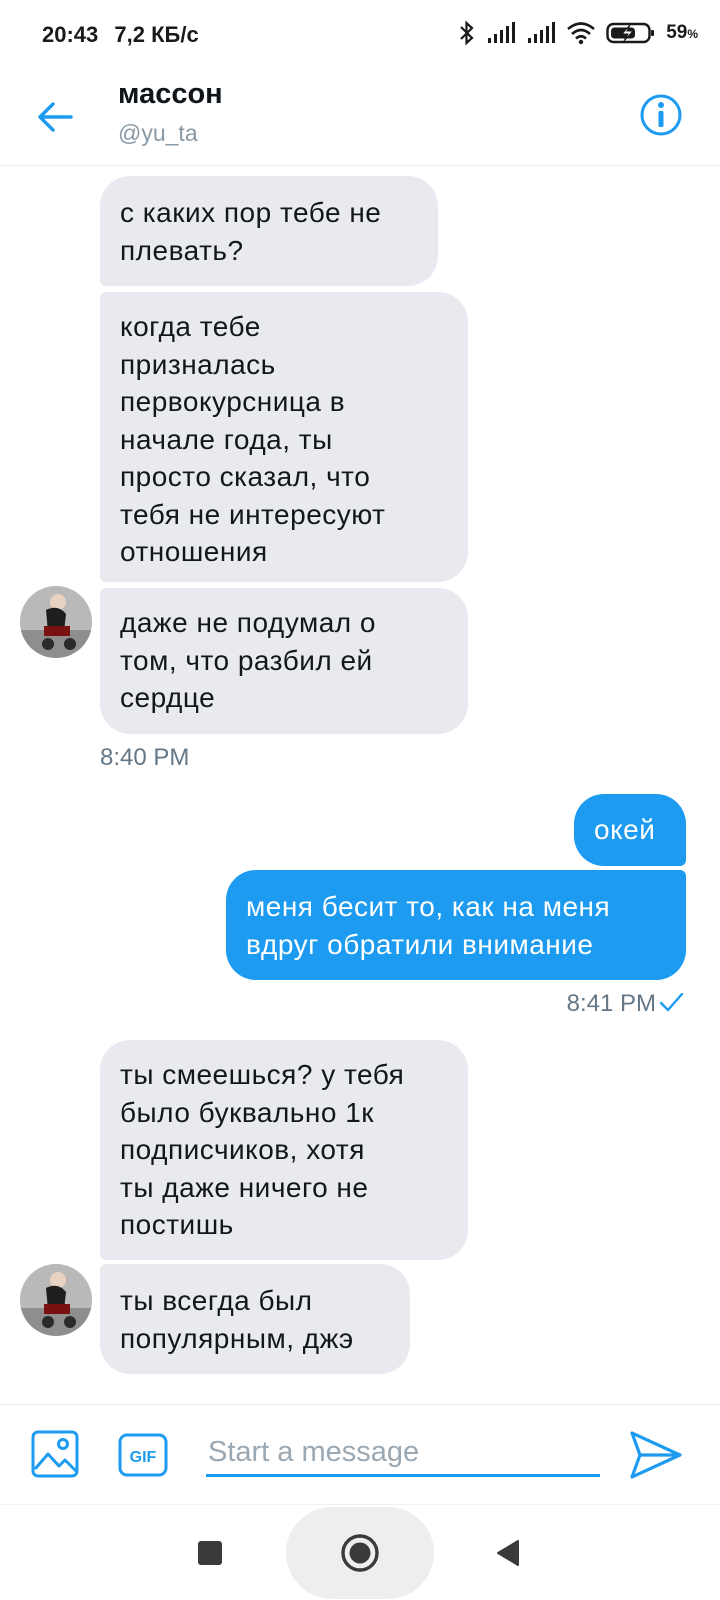  Describe the element at coordinates (170, 94) in the screenshot. I see `contact-name: массон` at that location.